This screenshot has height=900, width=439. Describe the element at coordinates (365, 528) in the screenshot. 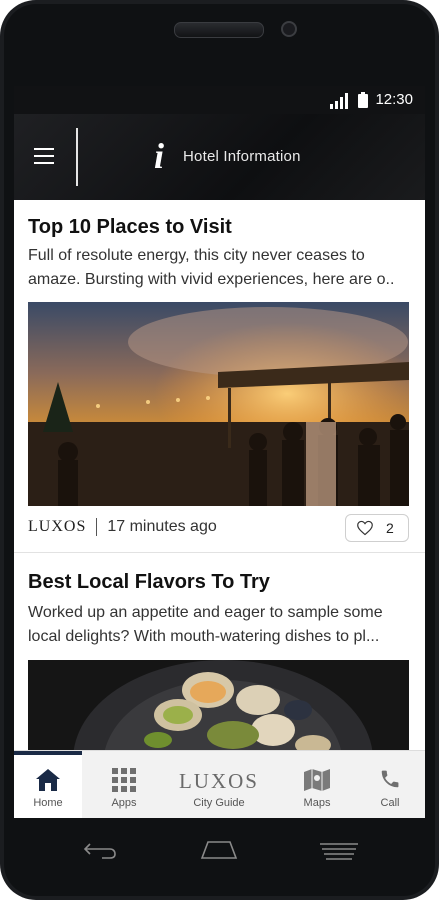

I see `heart-icon` at that location.